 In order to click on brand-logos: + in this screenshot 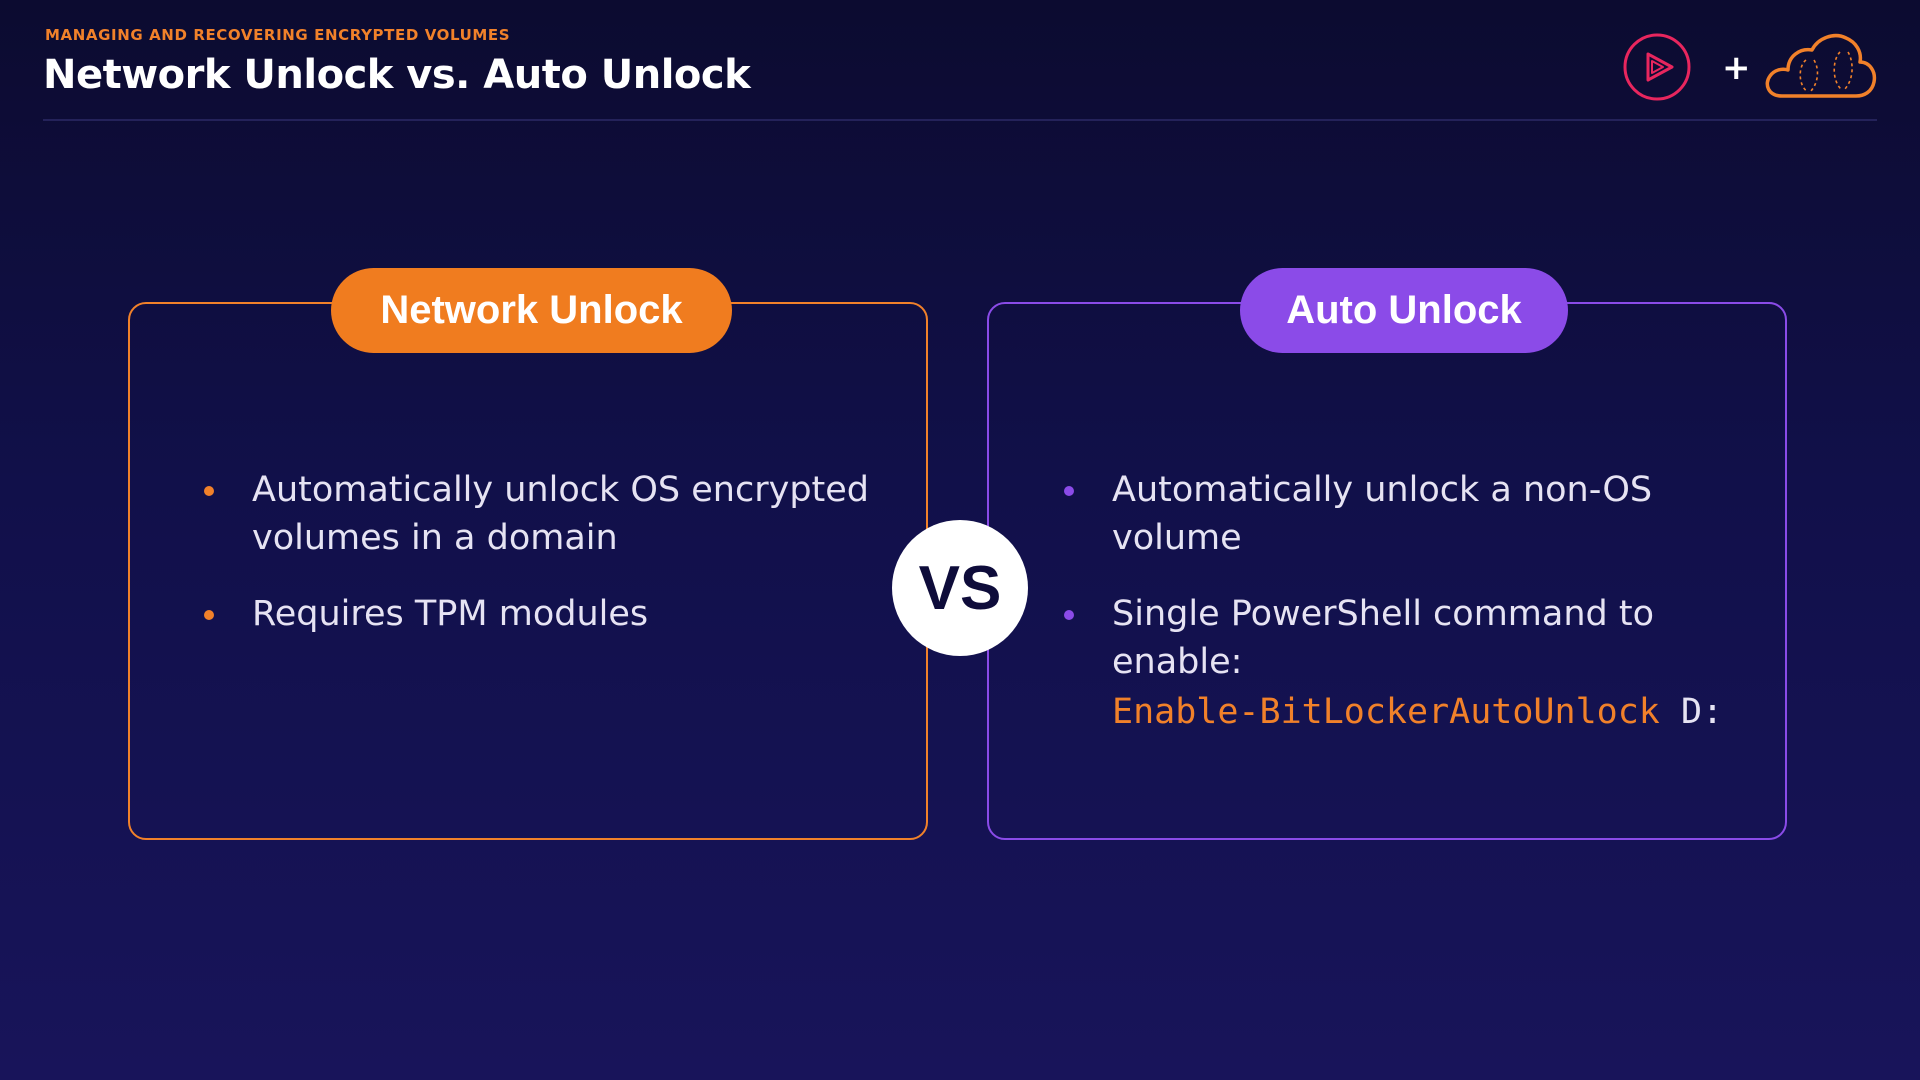, I will do `click(1749, 66)`.